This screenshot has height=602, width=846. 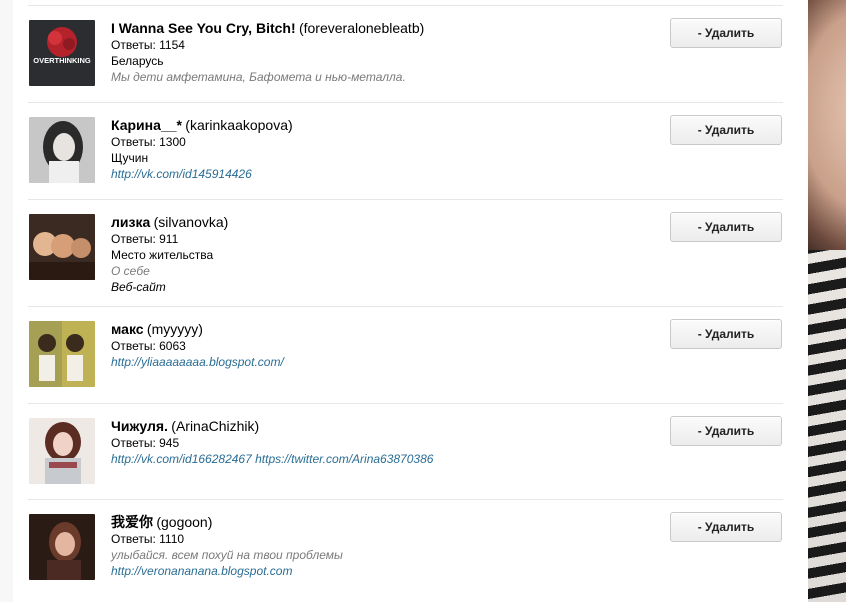 I want to click on avatar: OVERTHINKING, so click(x=62, y=53).